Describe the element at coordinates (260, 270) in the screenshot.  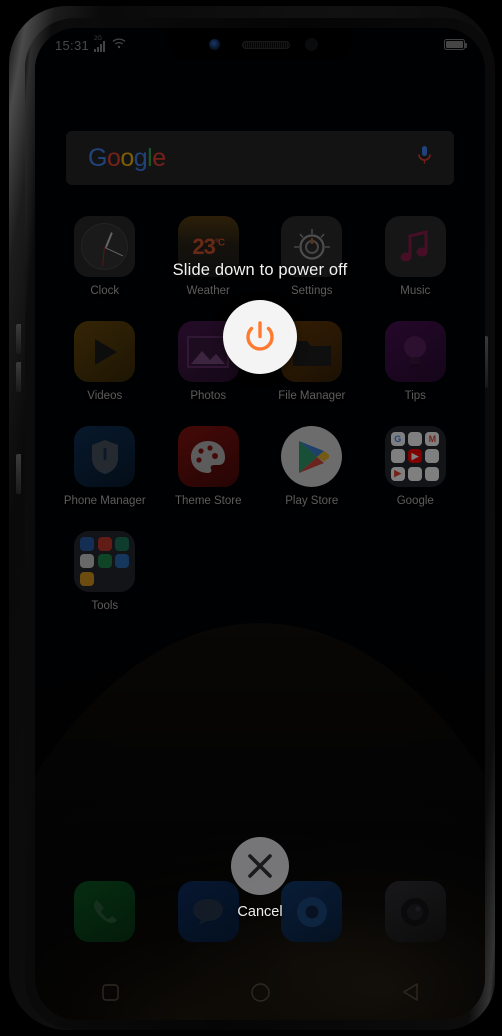
I see `slide-down-hint-text: Slide down to power off` at that location.